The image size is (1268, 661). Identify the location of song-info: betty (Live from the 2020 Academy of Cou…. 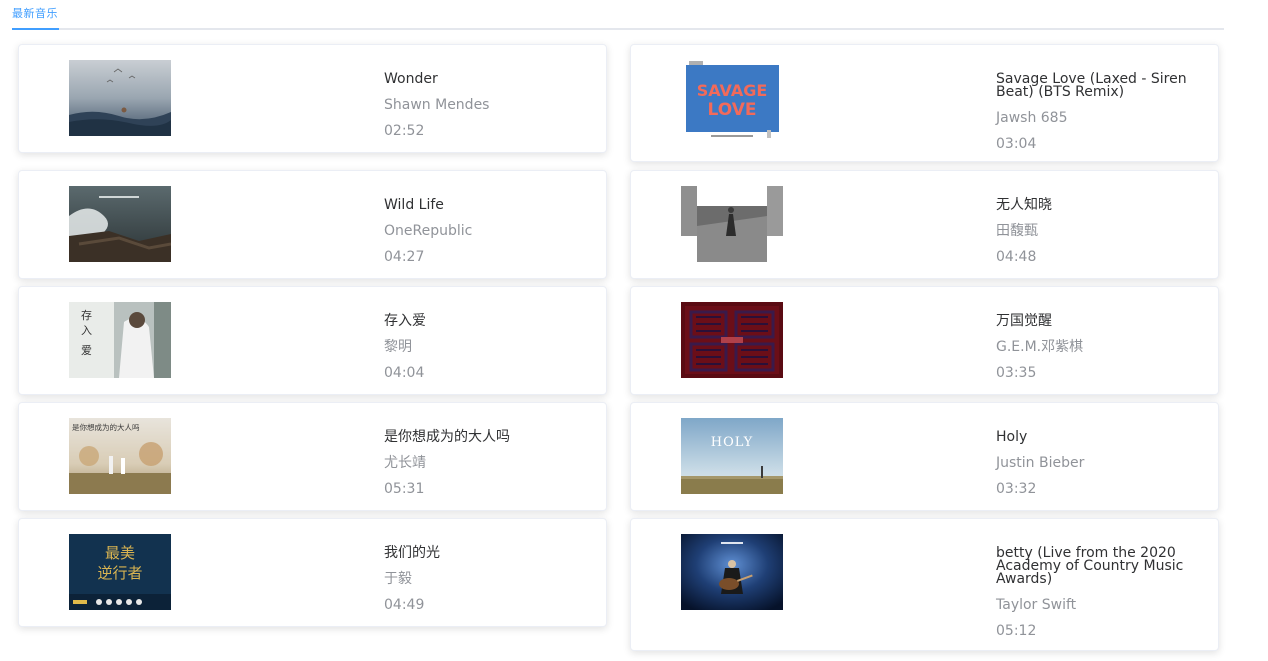
(1098, 592).